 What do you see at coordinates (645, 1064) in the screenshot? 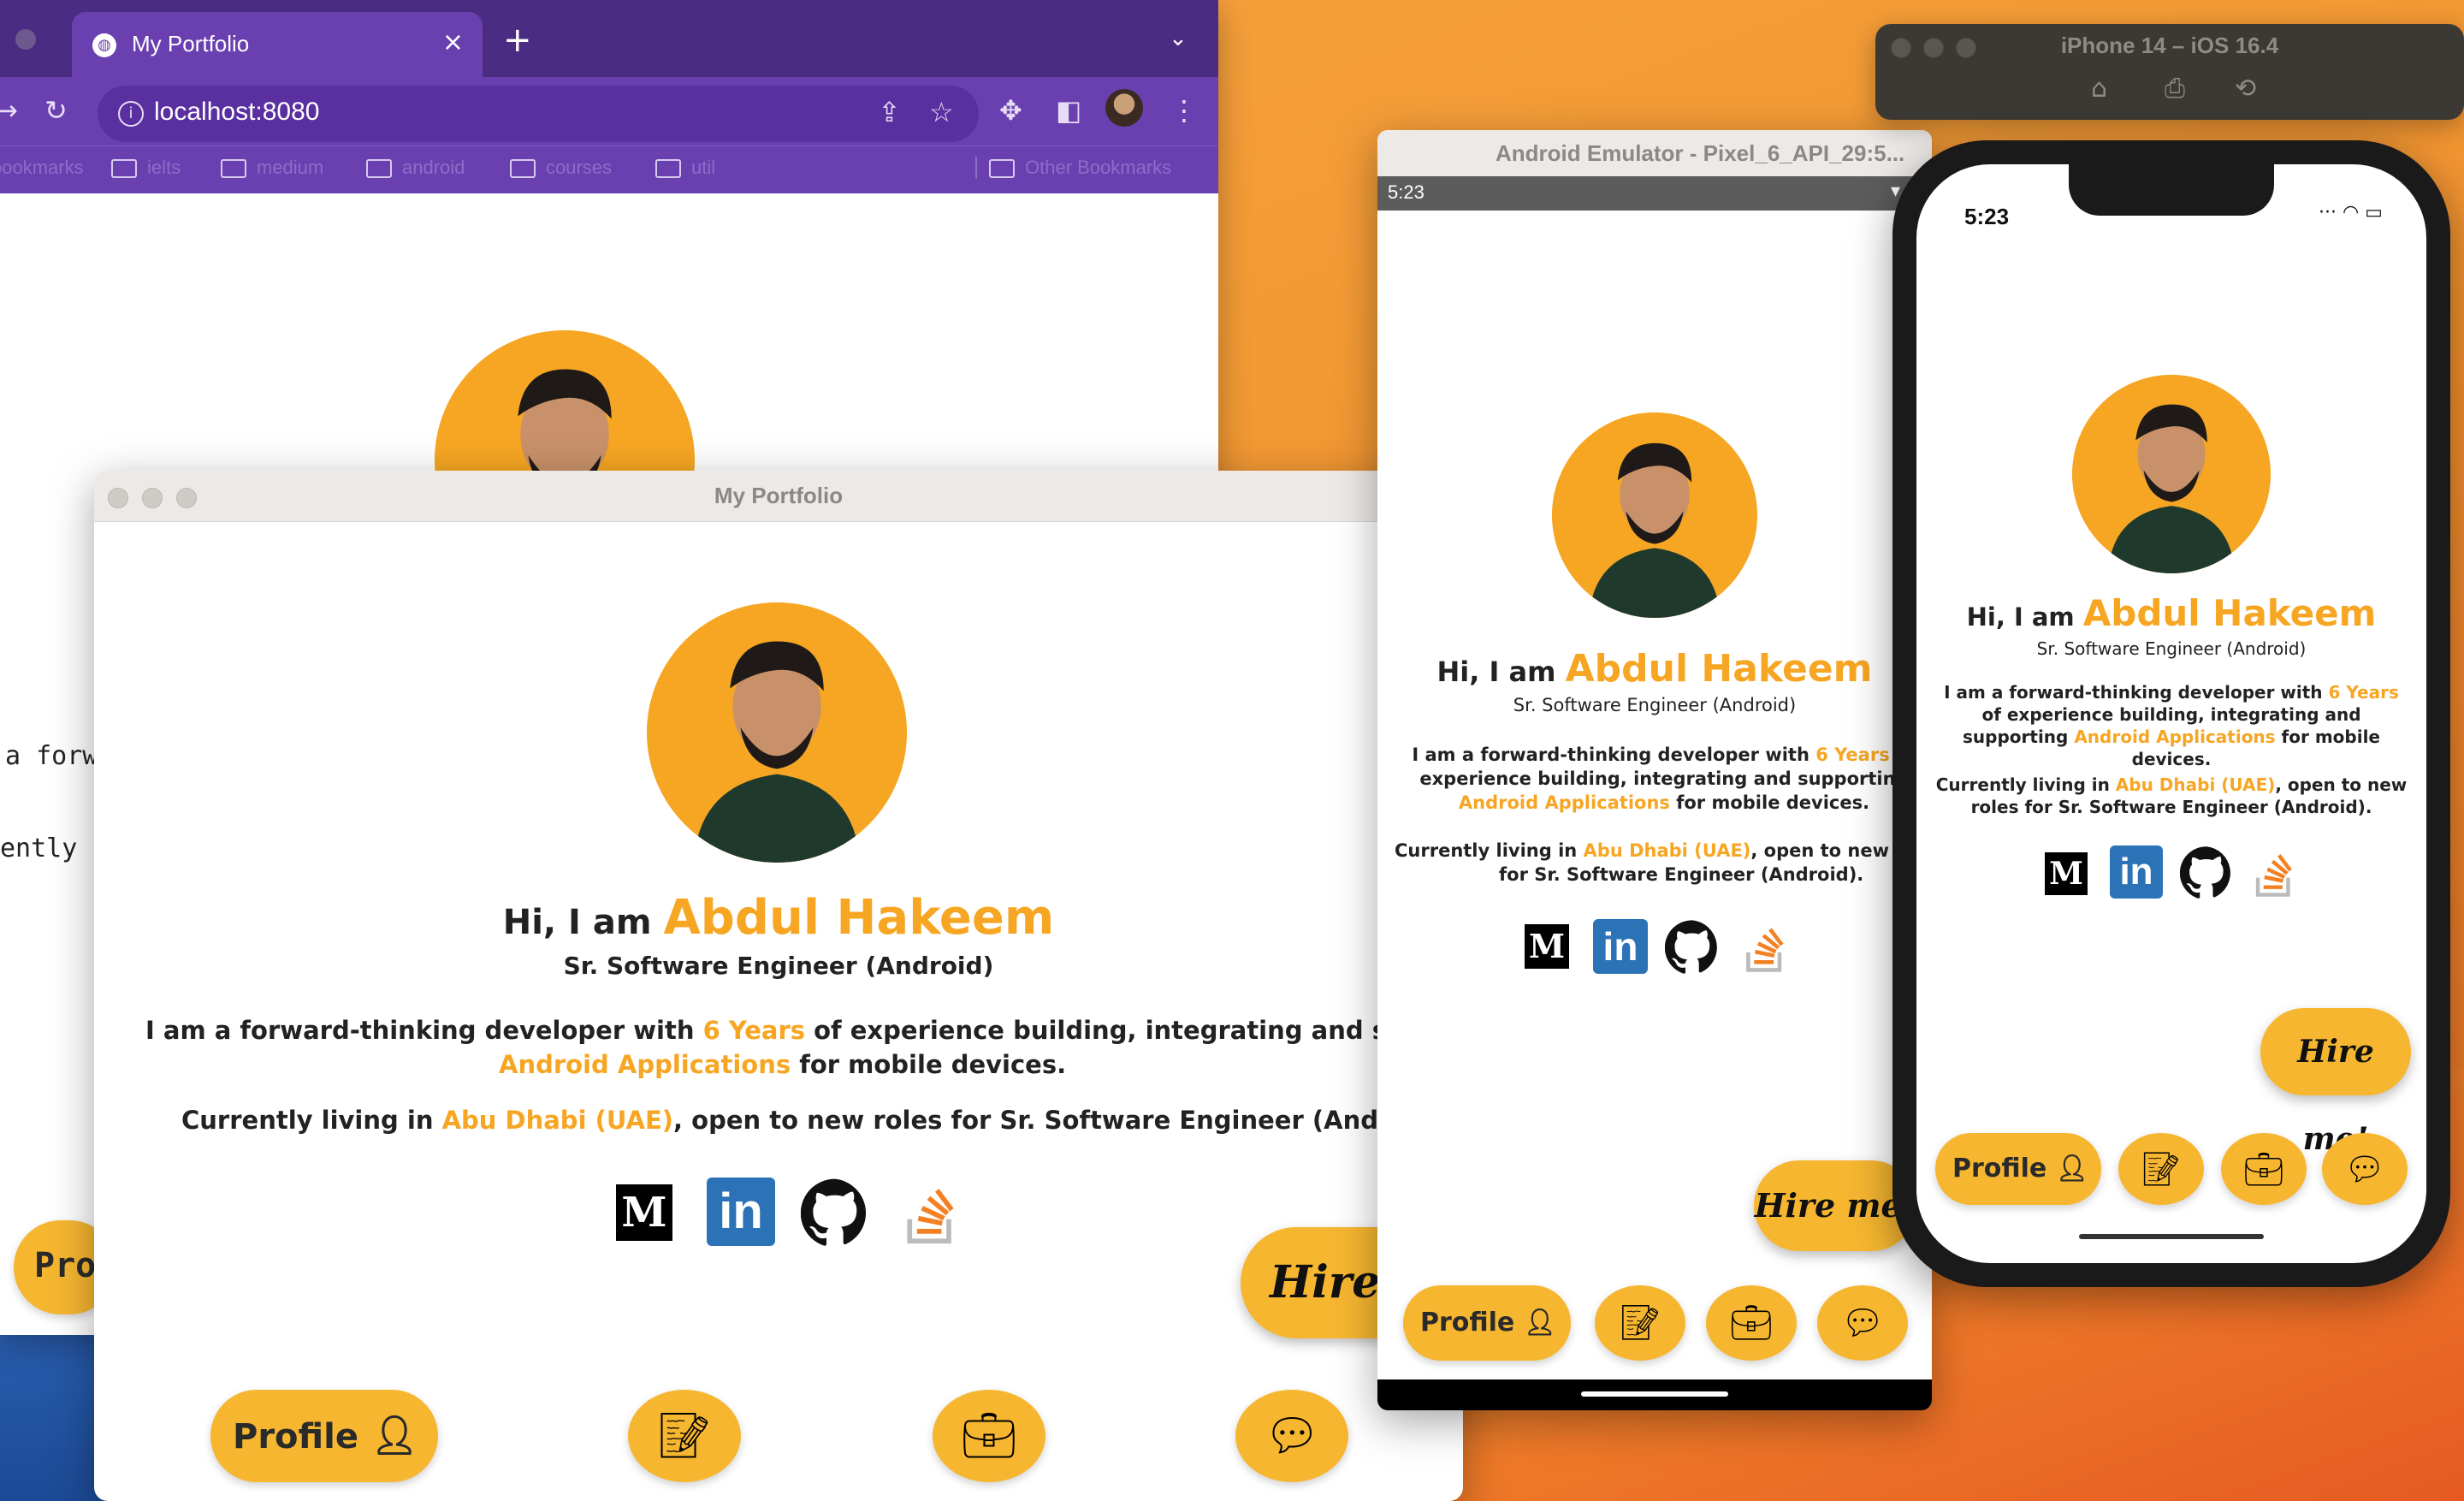
I see `apps-highlight: Android Applications` at bounding box center [645, 1064].